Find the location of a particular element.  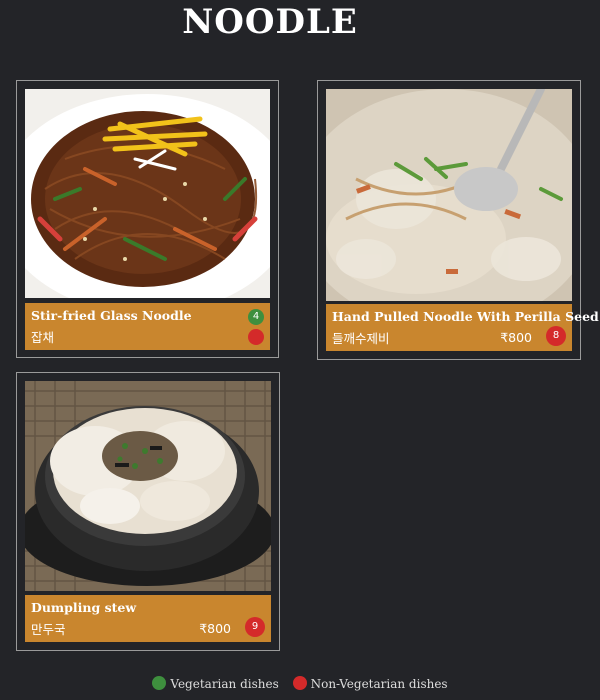

dish-name: Stir-fried Glass Noodle is located at coordinates (111, 315).